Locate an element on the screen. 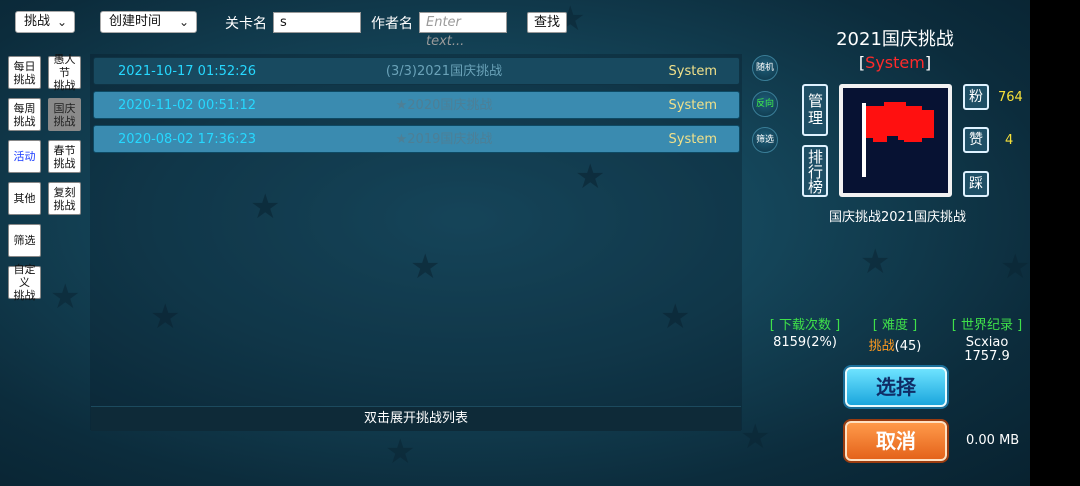 This screenshot has height=486, width=1080. category-filter-button: 筛选 is located at coordinates (24, 240).